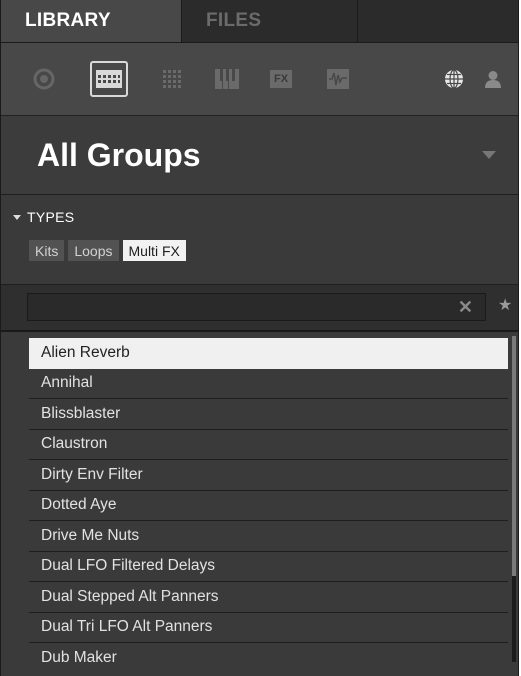  Describe the element at coordinates (268, 628) in the screenshot. I see `list-item: Dual Tri LFO Alt Panners` at that location.